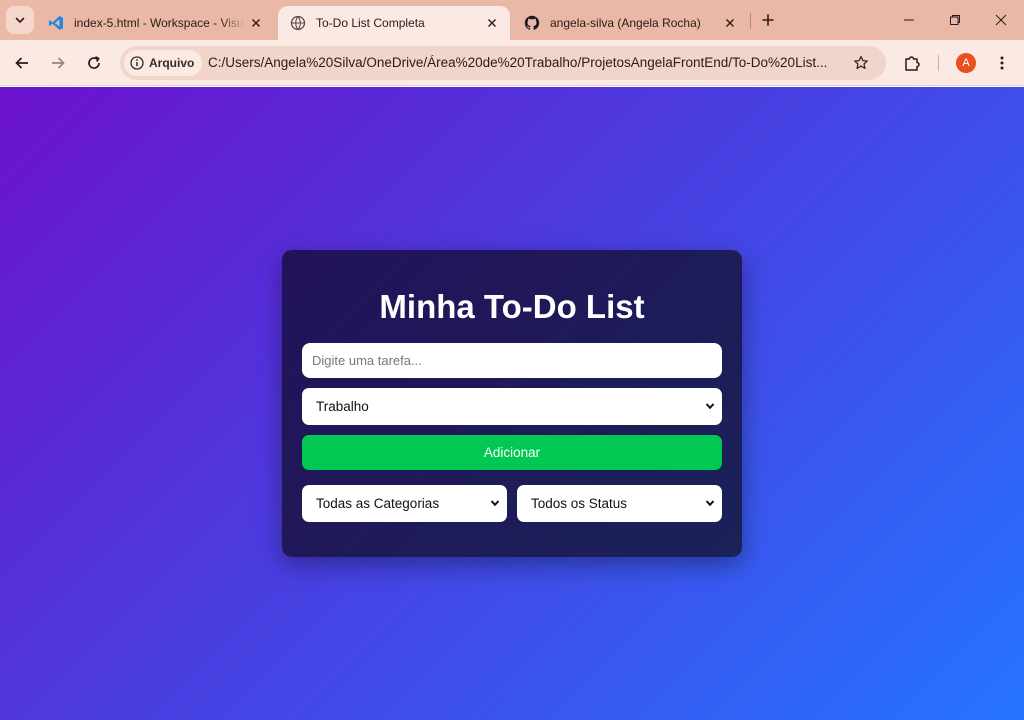 The width and height of the screenshot is (1024, 720). What do you see at coordinates (966, 63) in the screenshot?
I see `profile-avatar: A` at bounding box center [966, 63].